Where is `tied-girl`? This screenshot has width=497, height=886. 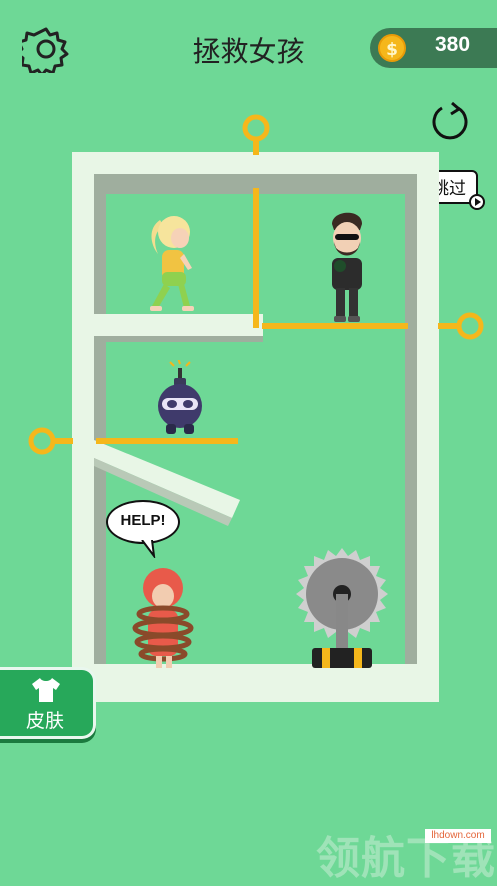
tied-girl is located at coordinates (163, 618).